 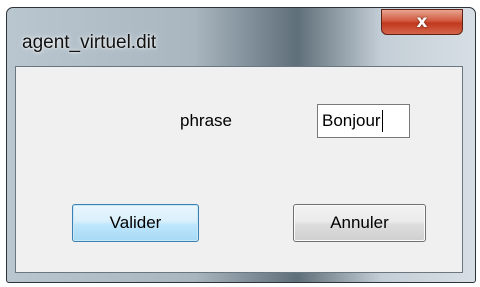 I want to click on close-icon: x, so click(x=422, y=21).